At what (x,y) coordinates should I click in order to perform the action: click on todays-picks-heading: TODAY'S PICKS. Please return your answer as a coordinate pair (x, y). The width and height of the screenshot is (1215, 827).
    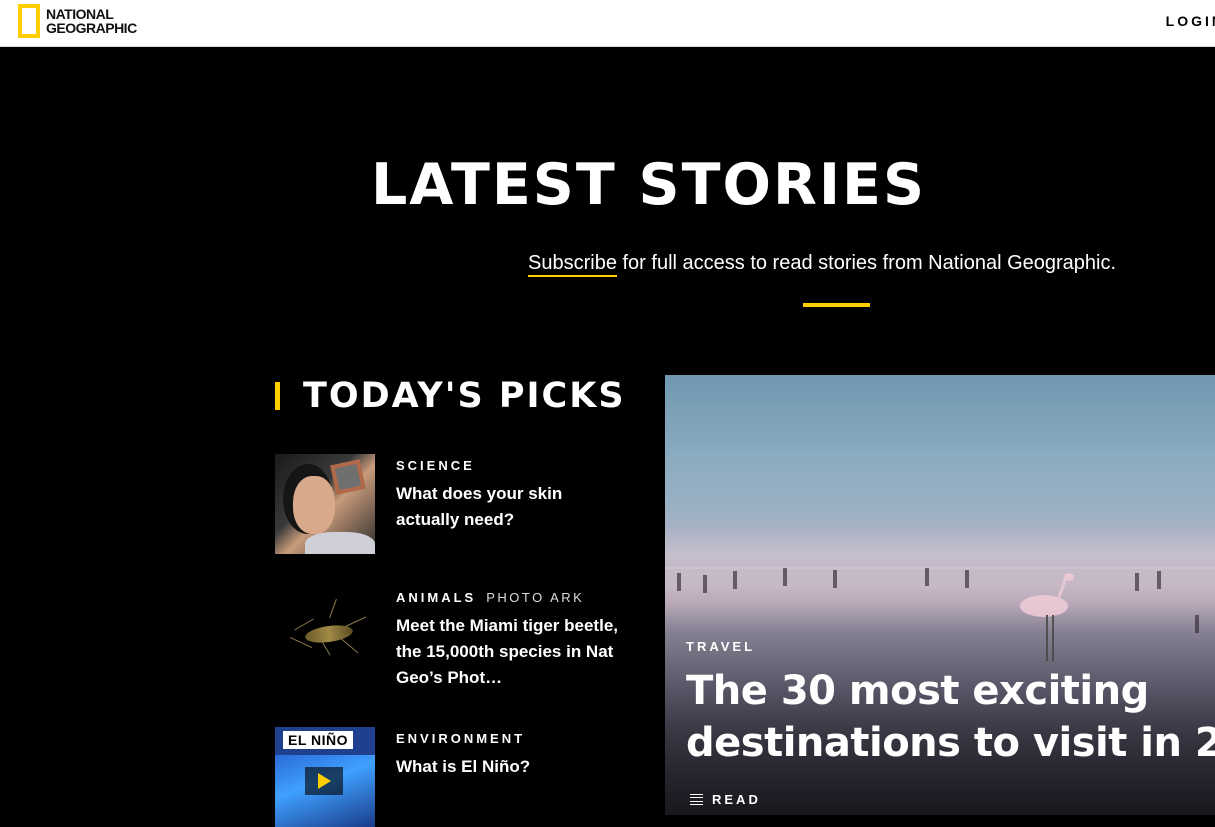
    Looking at the image, I should click on (450, 396).